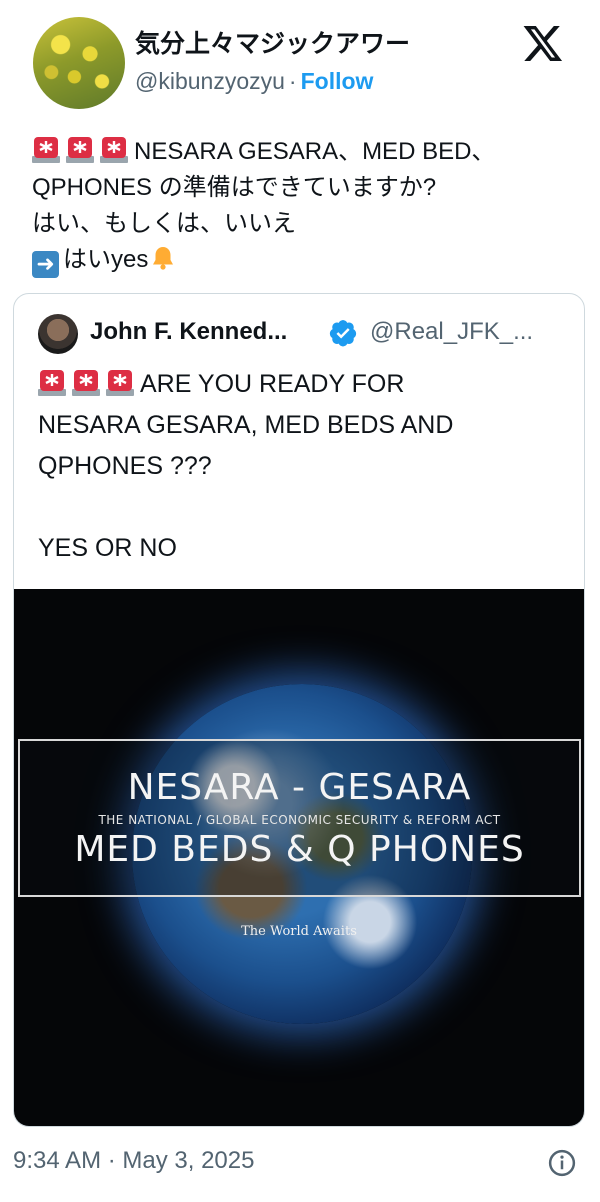  What do you see at coordinates (299, 787) in the screenshot?
I see `media-title: NESARA - GESARA` at bounding box center [299, 787].